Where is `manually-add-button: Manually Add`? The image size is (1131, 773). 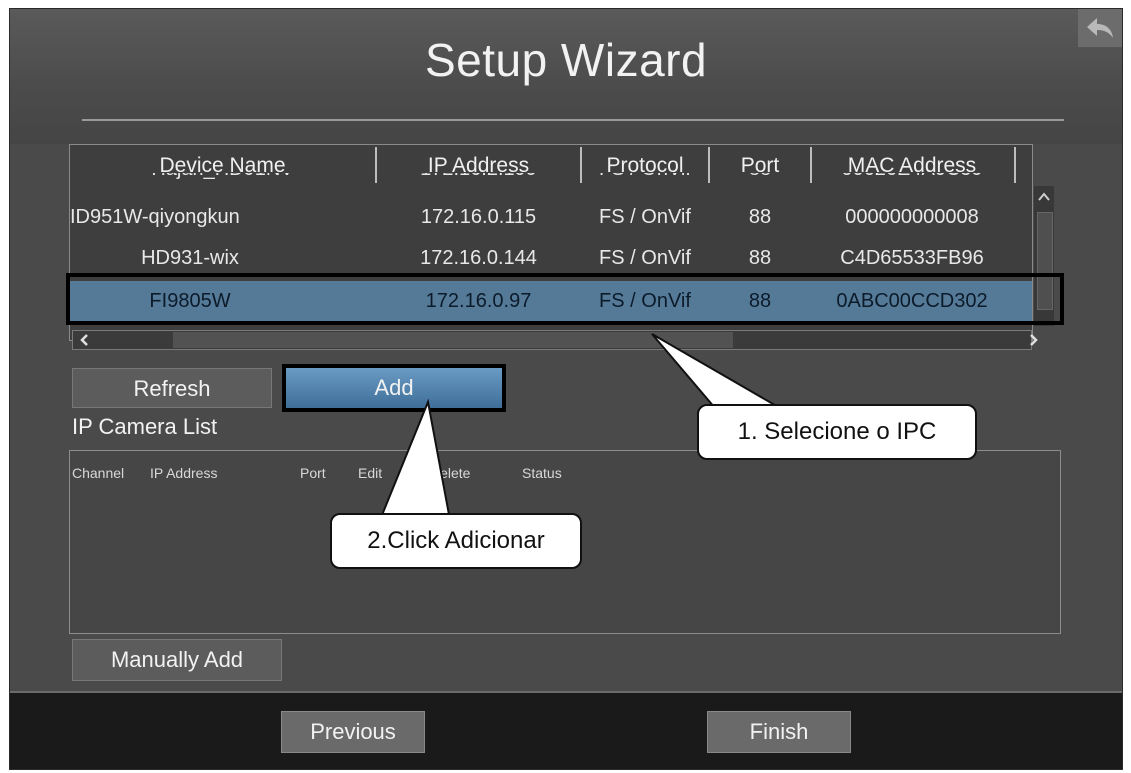
manually-add-button: Manually Add is located at coordinates (177, 660).